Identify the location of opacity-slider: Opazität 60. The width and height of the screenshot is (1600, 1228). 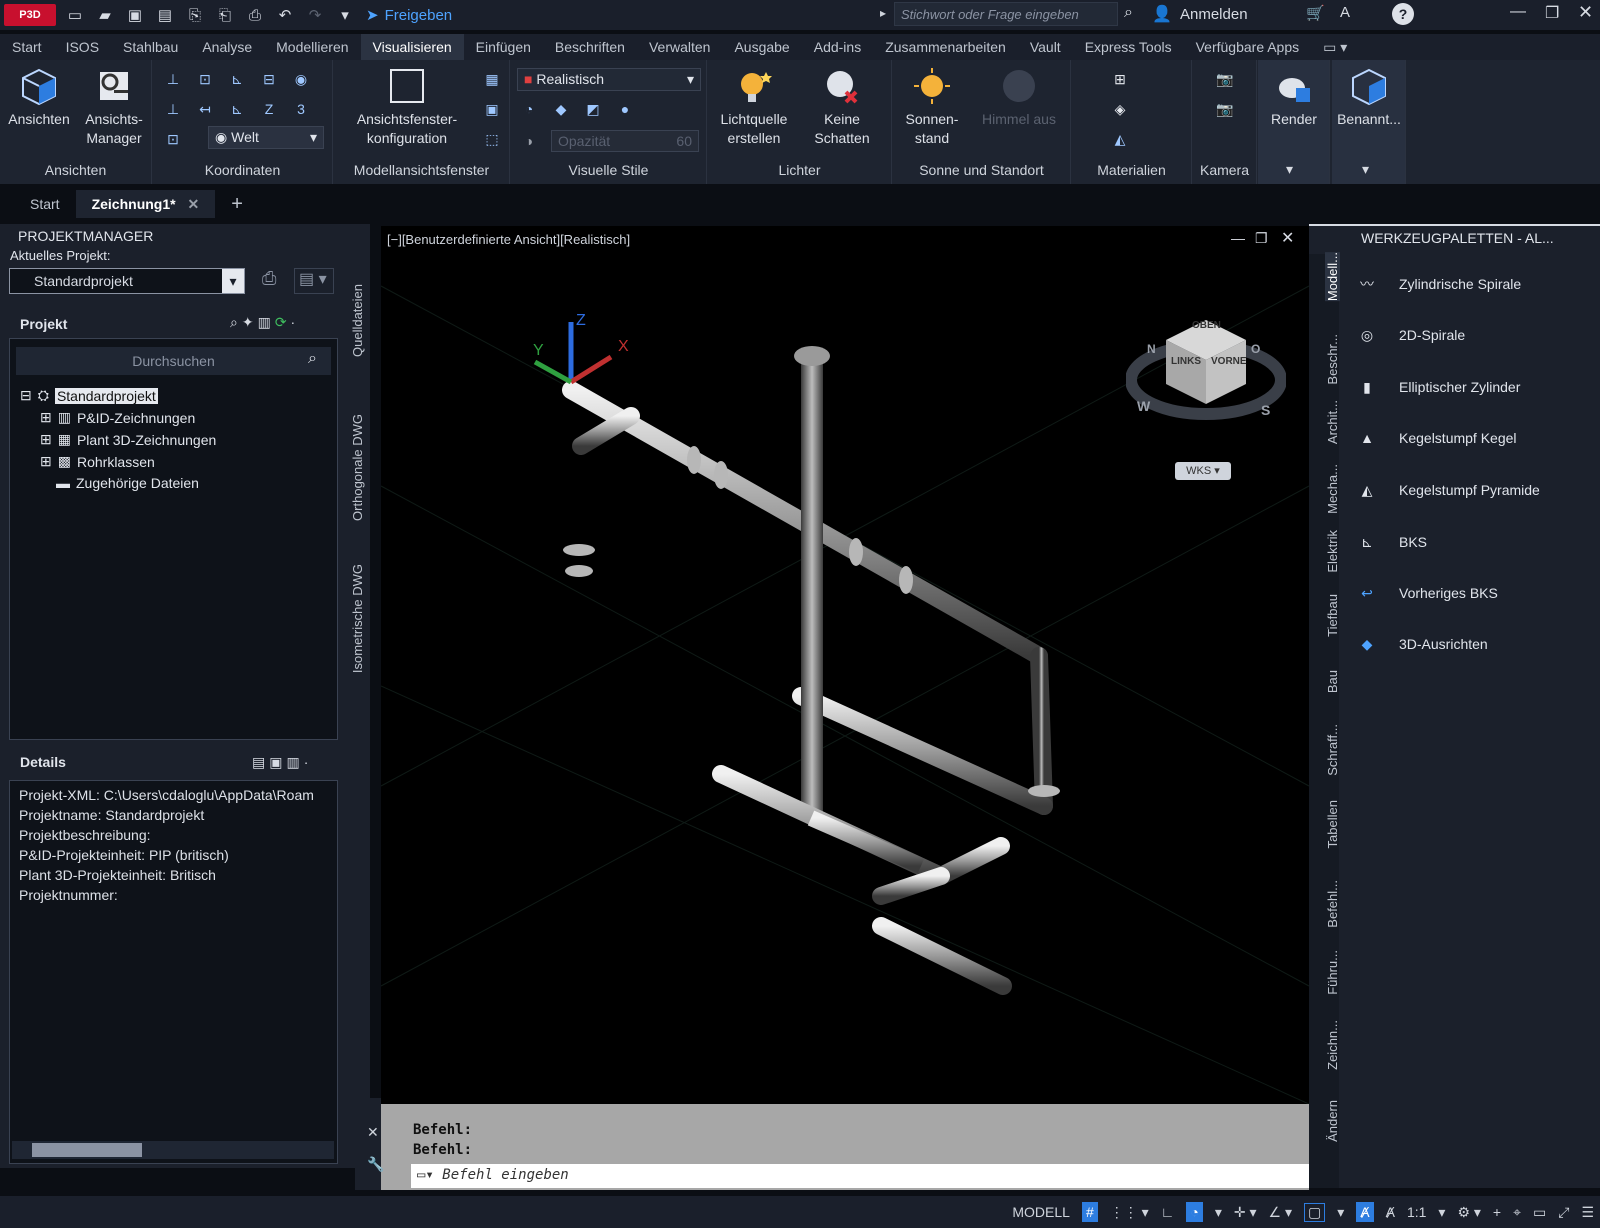
(625, 141).